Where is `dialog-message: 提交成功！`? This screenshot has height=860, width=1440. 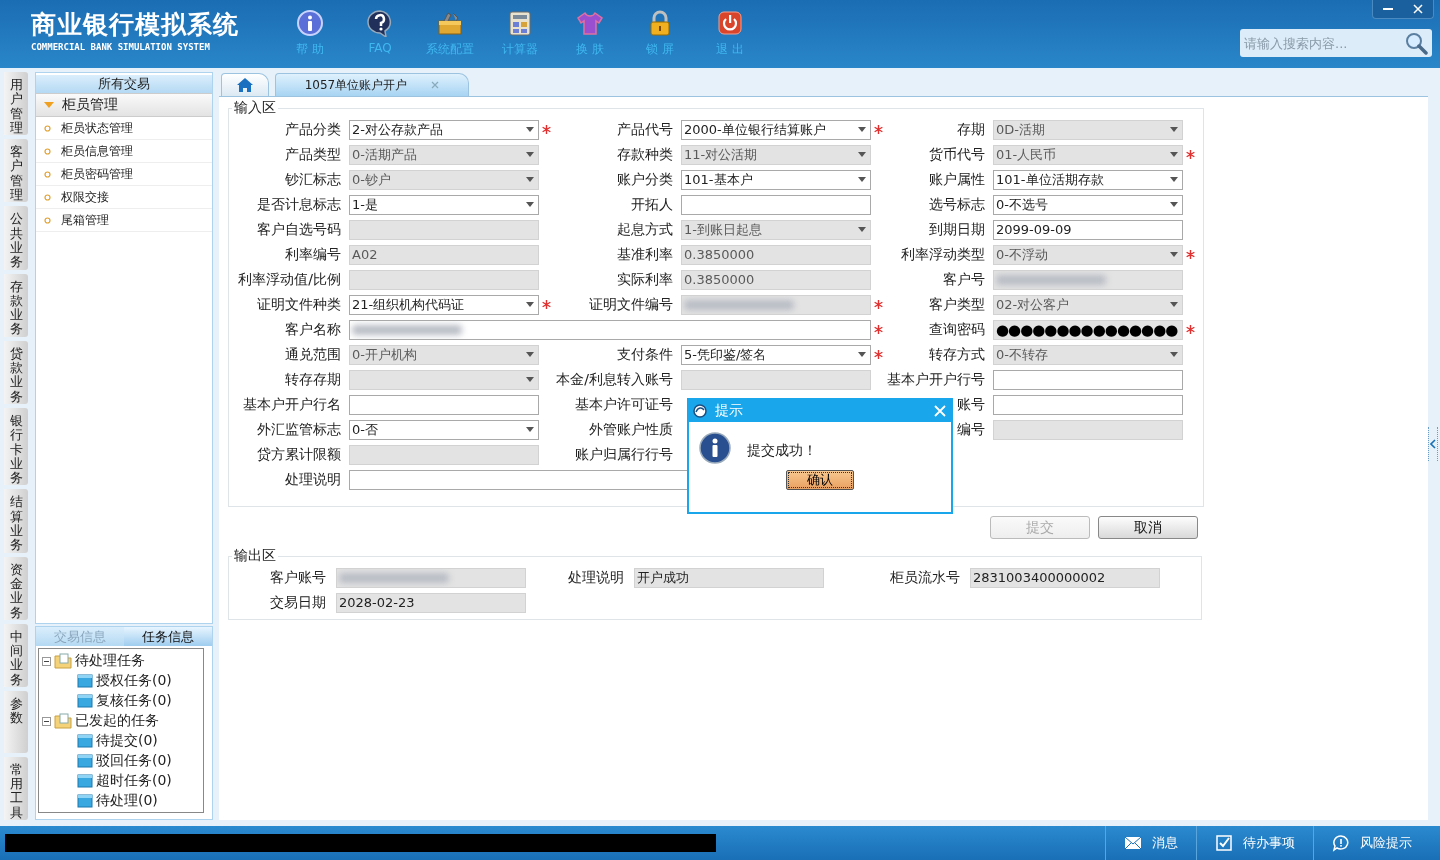 dialog-message: 提交成功！ is located at coordinates (782, 451).